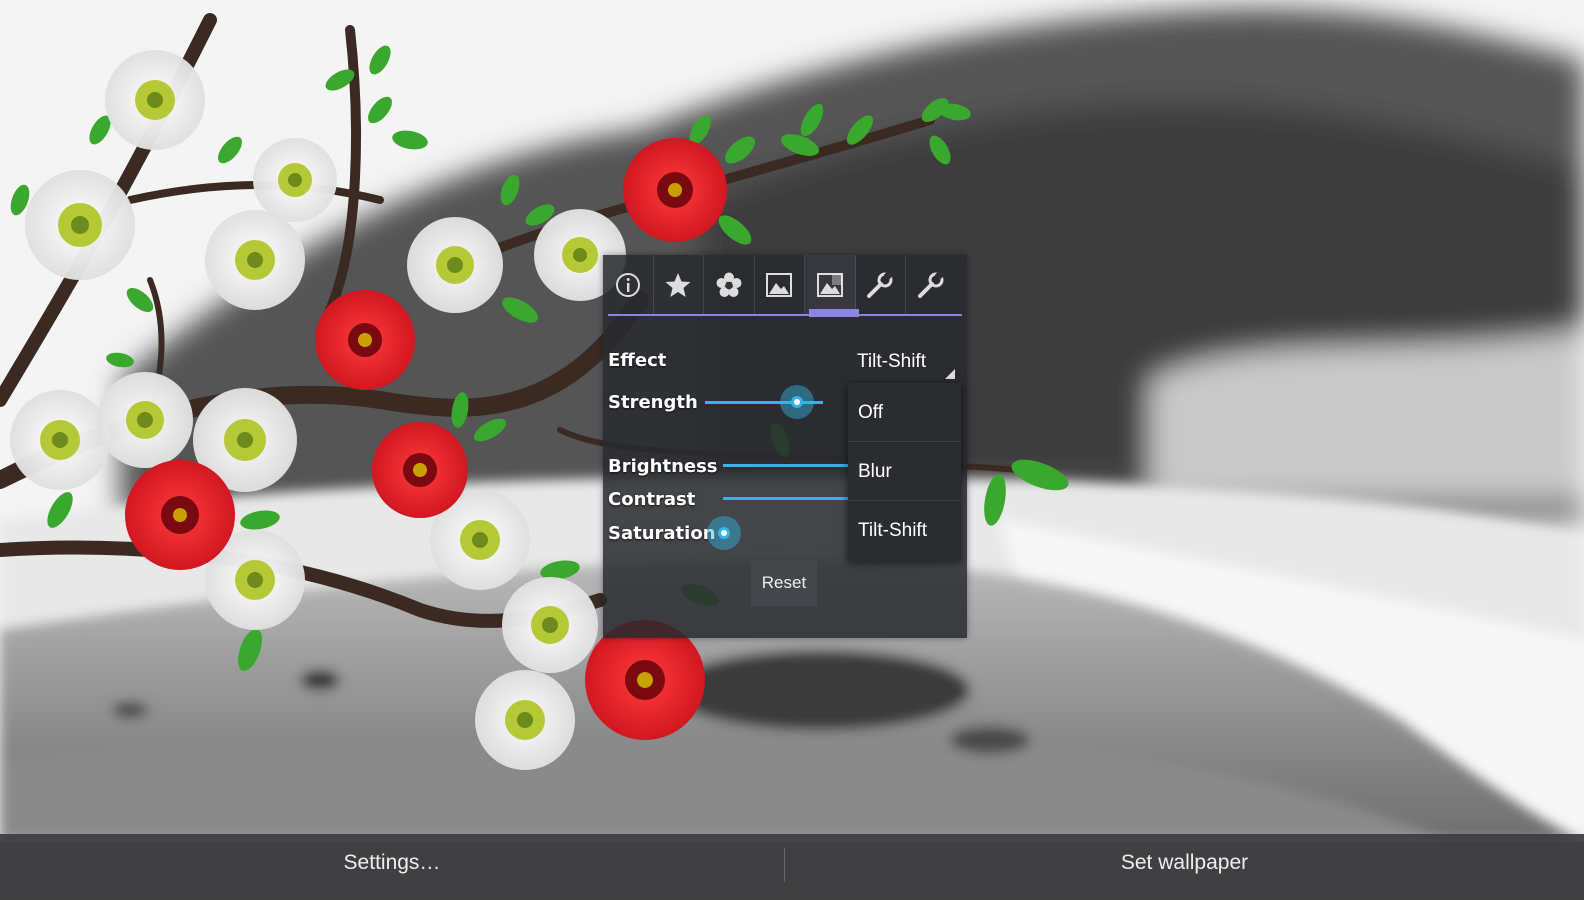  I want to click on tab-favorites, so click(679, 285).